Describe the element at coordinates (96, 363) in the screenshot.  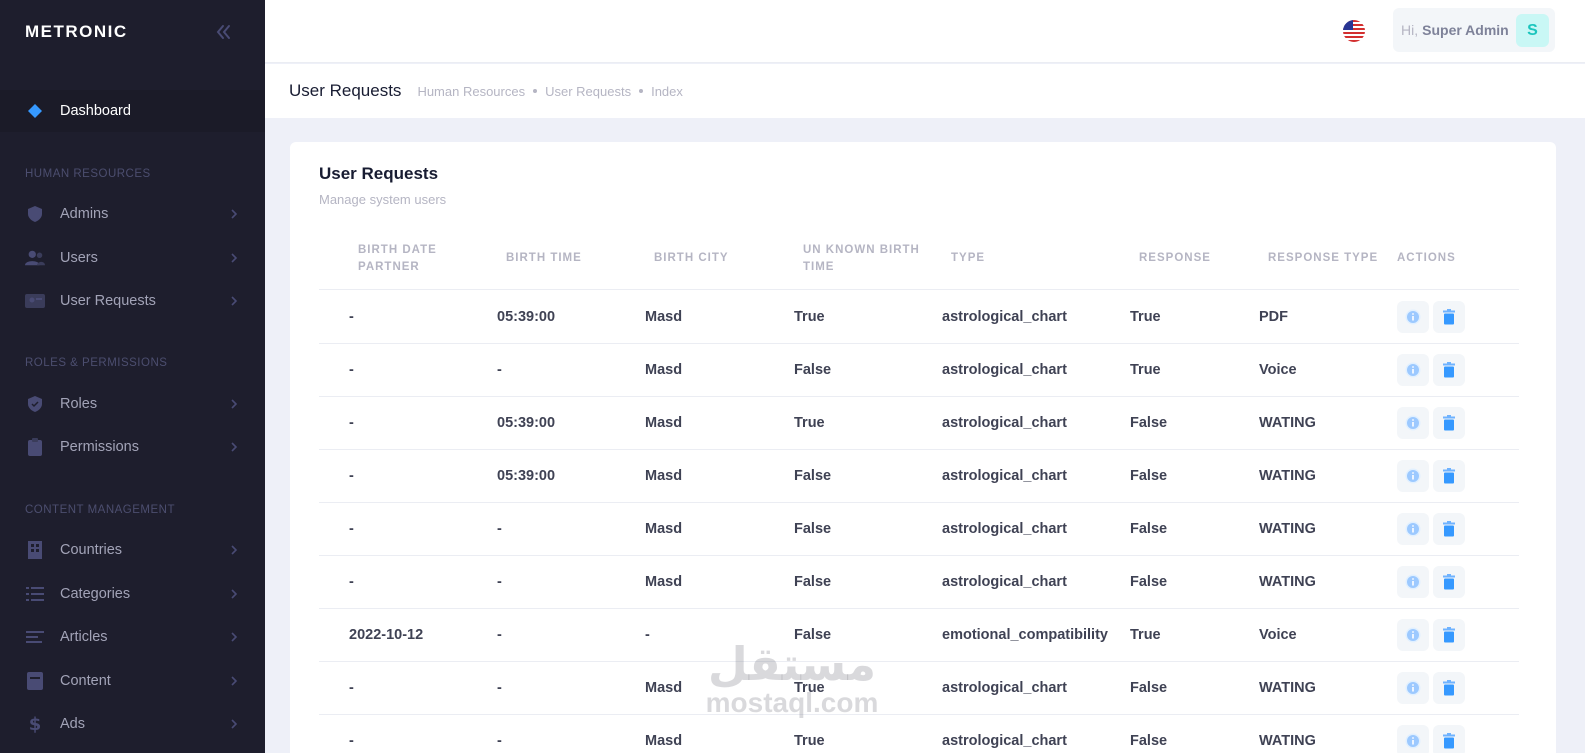
I see `section-title-roles: ROLES & PERMISSIONS` at that location.